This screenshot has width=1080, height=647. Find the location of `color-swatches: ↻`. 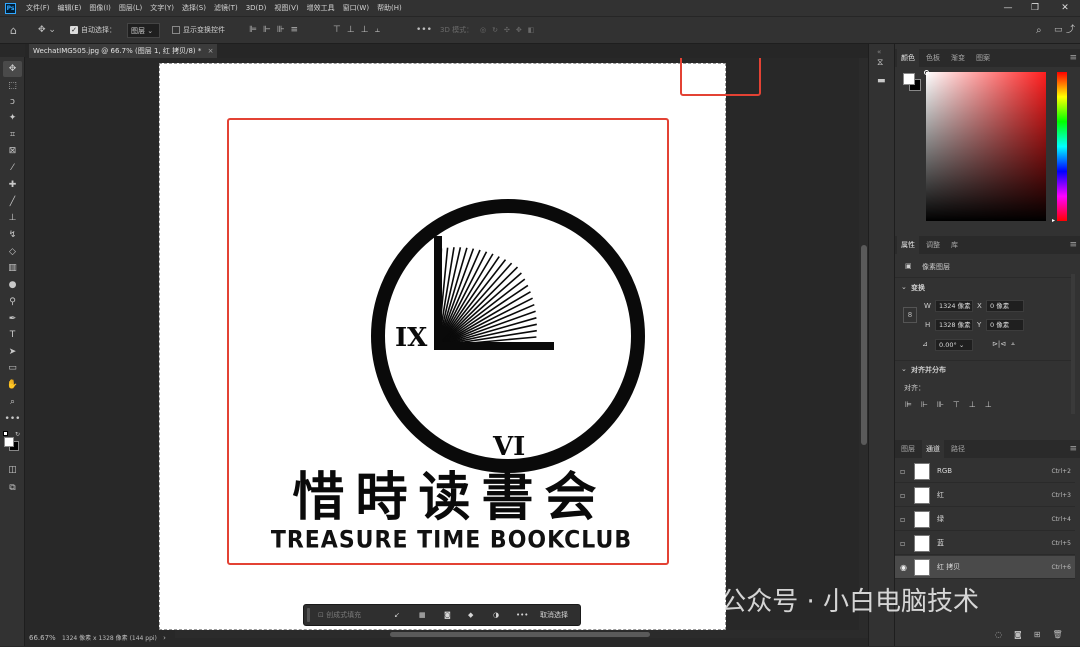

color-swatches: ↻ is located at coordinates (12, 442).